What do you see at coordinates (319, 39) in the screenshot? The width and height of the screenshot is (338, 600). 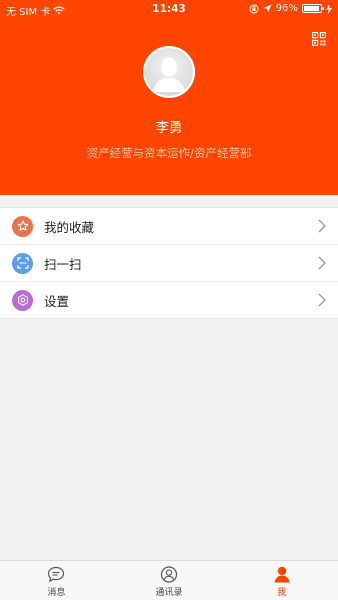 I see `qr-code-icon` at bounding box center [319, 39].